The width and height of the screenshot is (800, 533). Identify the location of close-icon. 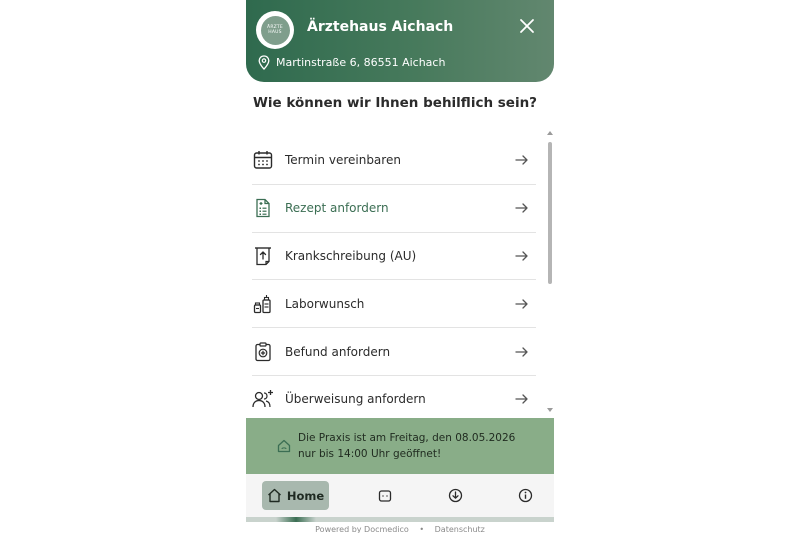
(527, 26).